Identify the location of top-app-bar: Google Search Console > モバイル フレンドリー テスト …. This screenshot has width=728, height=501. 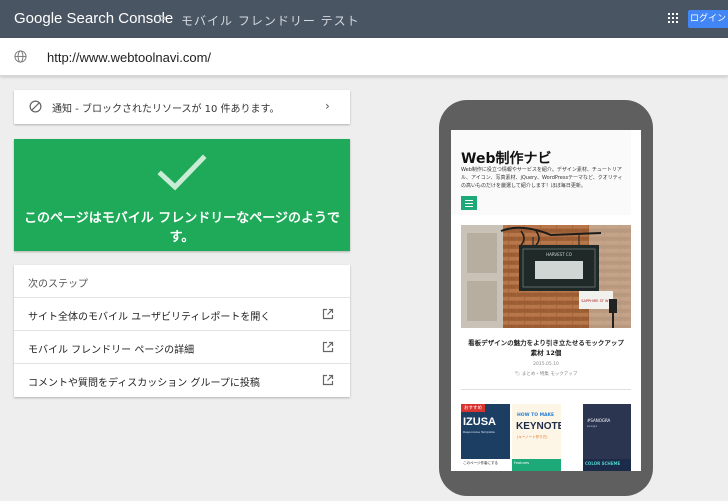
(364, 19).